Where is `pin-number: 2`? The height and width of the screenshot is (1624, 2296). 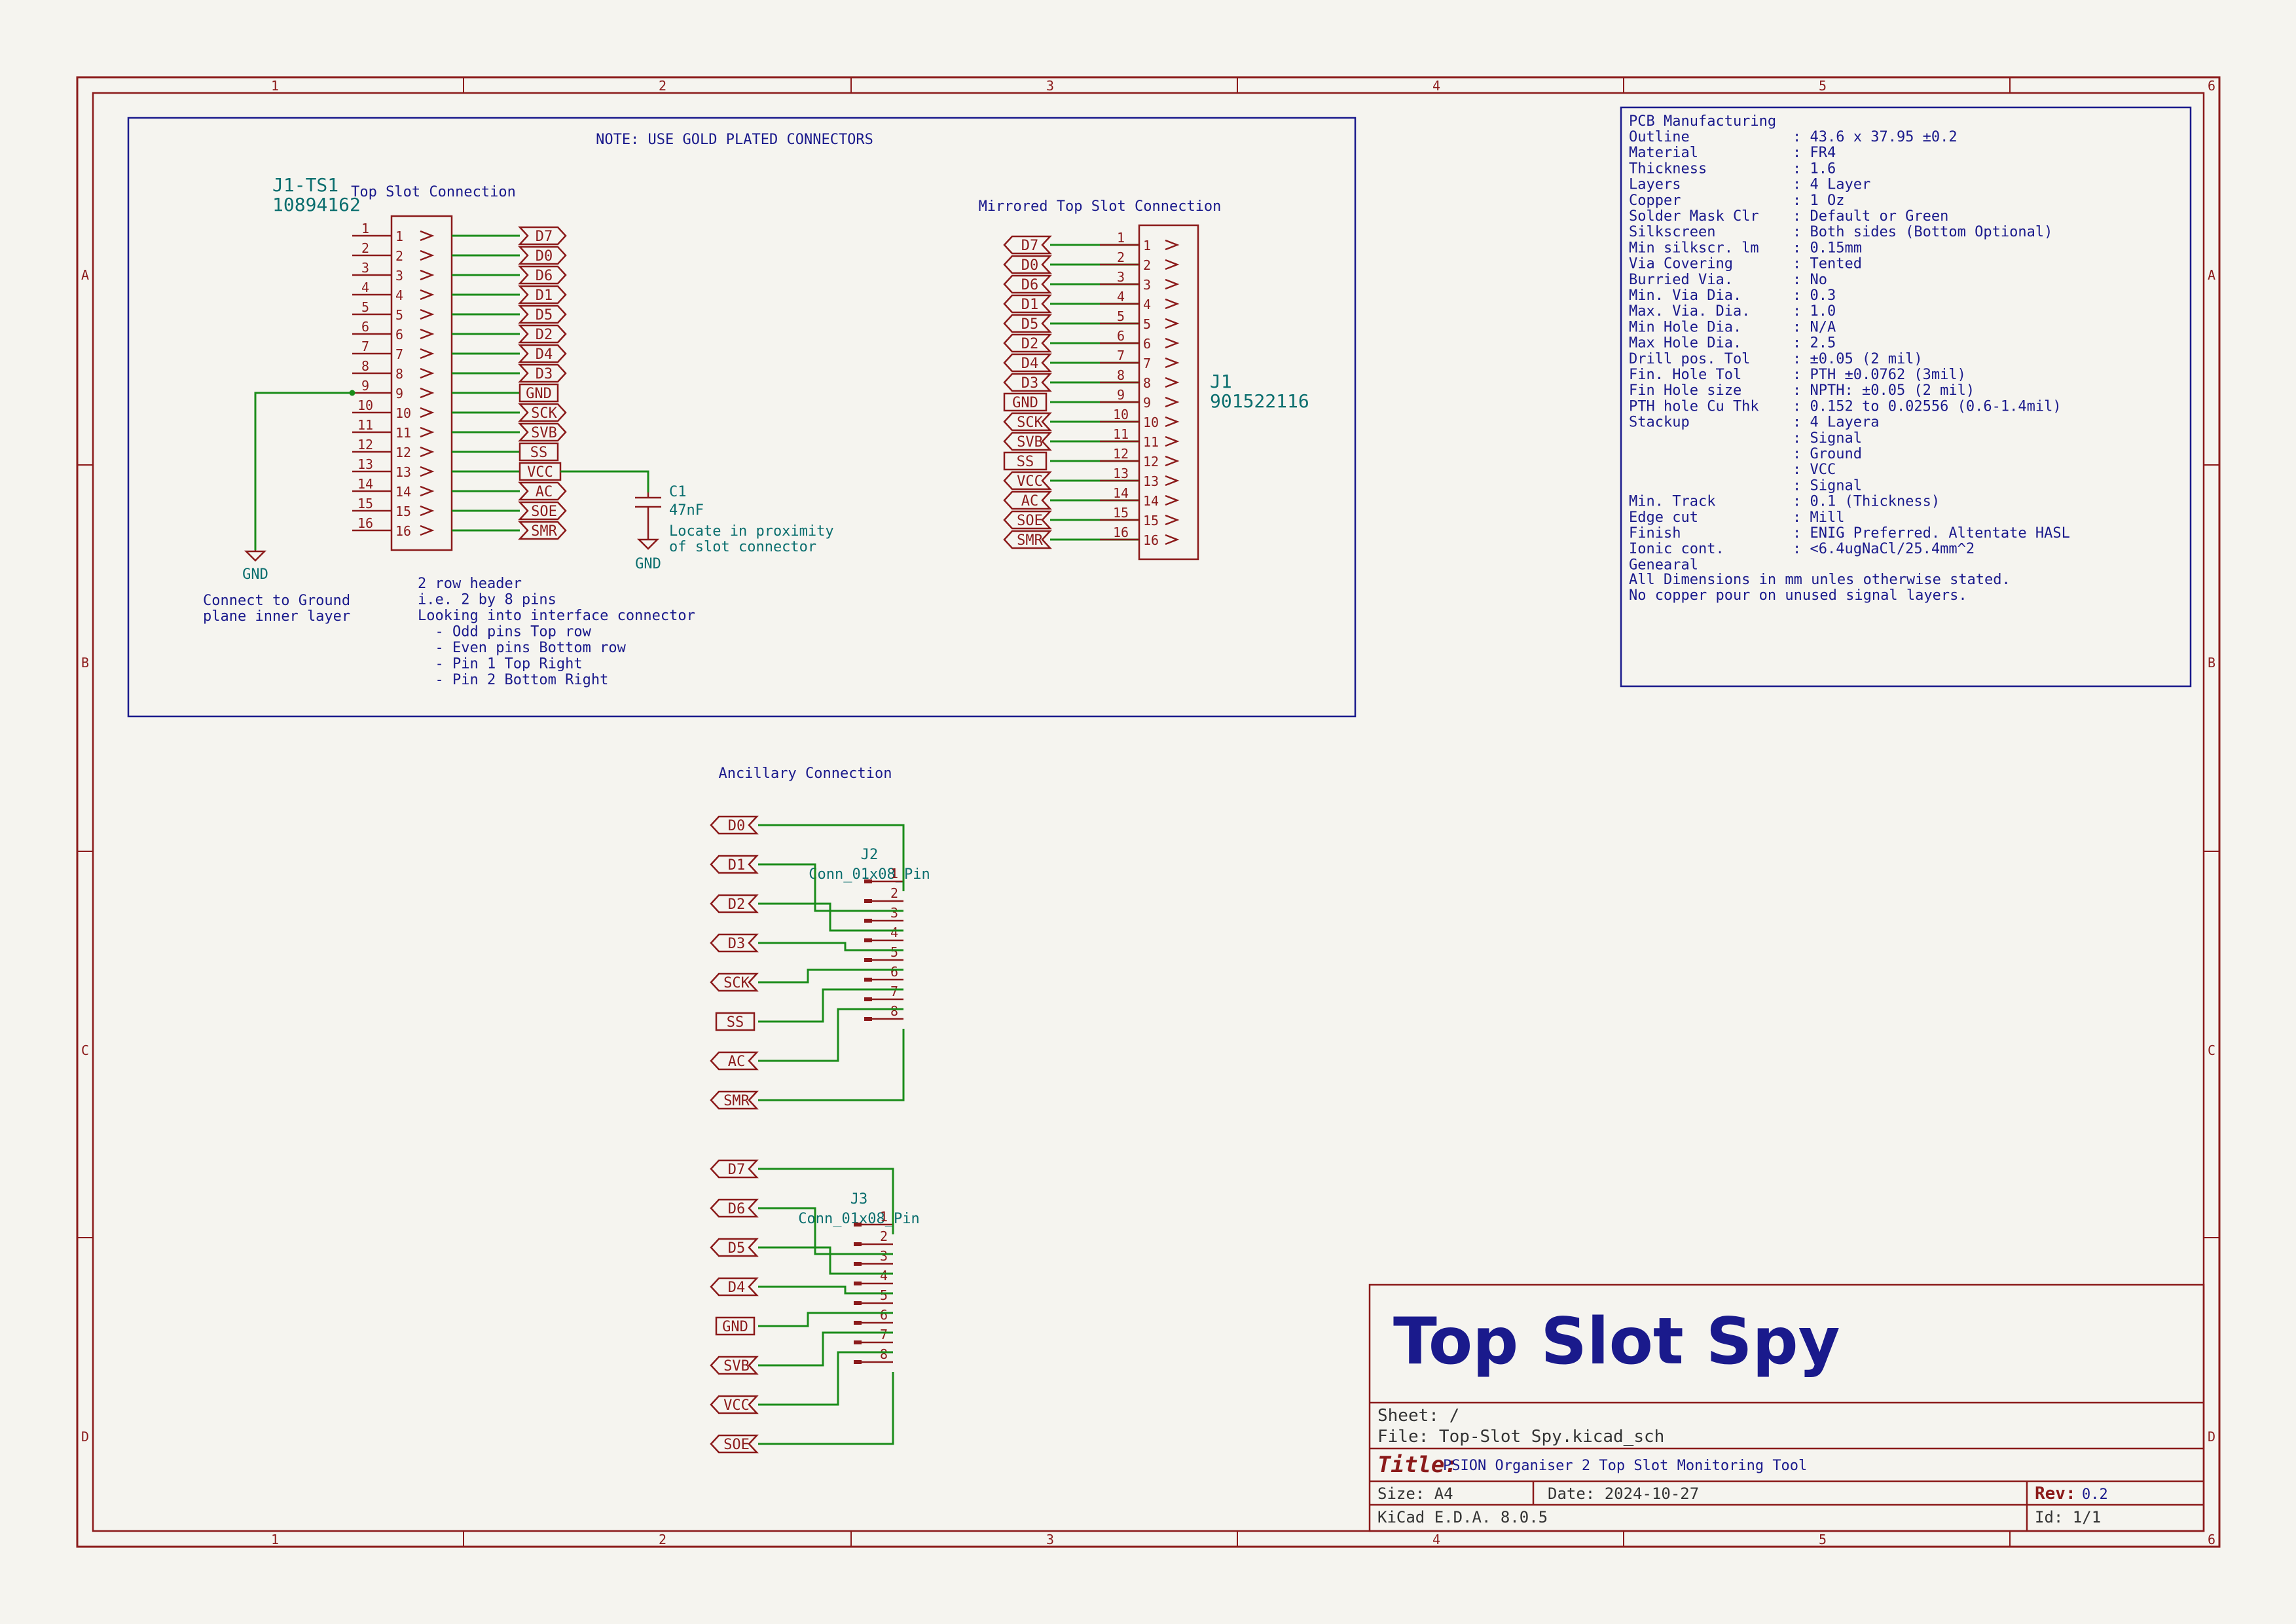
pin-number: 2 is located at coordinates (894, 893).